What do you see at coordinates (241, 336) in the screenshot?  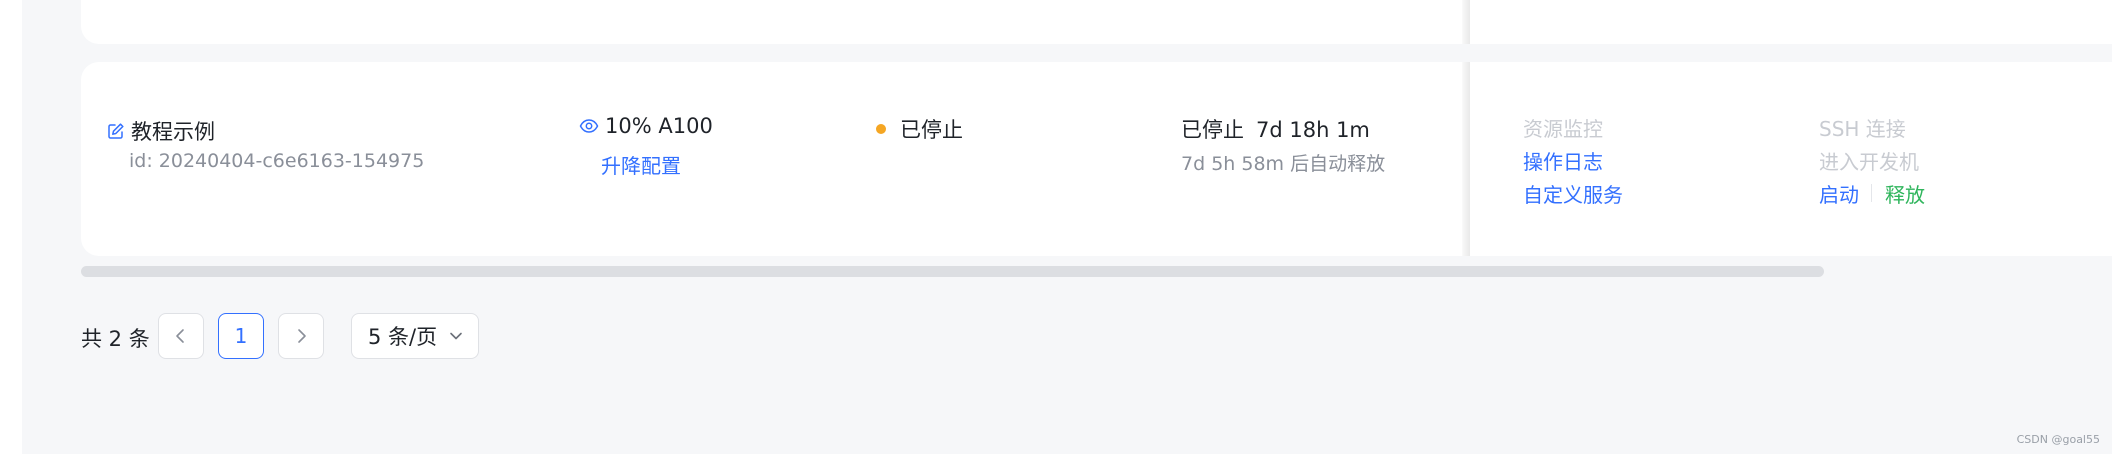 I see `page-1-button: 1` at bounding box center [241, 336].